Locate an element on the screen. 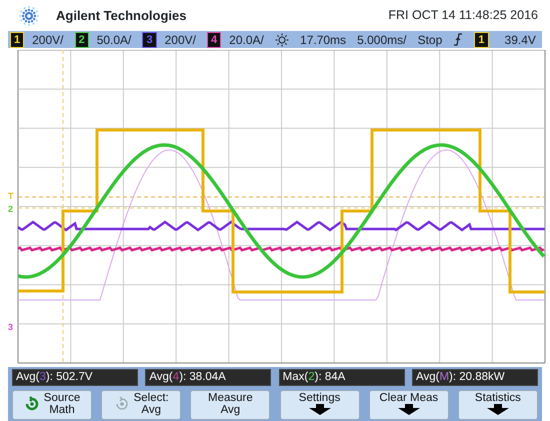 This screenshot has width=550, height=421. date-time: FRI OCT 14 11:48:25 2016 is located at coordinates (463, 15).